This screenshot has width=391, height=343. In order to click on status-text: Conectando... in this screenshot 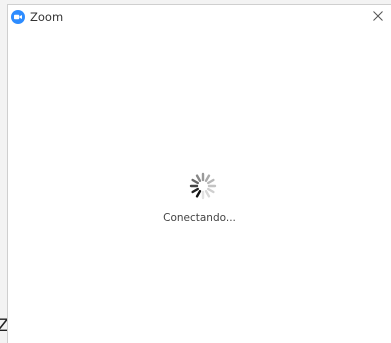, I will do `click(199, 218)`.